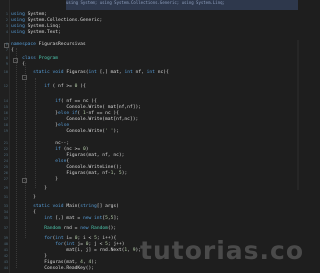 The height and width of the screenshot is (273, 320). I want to click on line-number: 2, so click(6, 20).